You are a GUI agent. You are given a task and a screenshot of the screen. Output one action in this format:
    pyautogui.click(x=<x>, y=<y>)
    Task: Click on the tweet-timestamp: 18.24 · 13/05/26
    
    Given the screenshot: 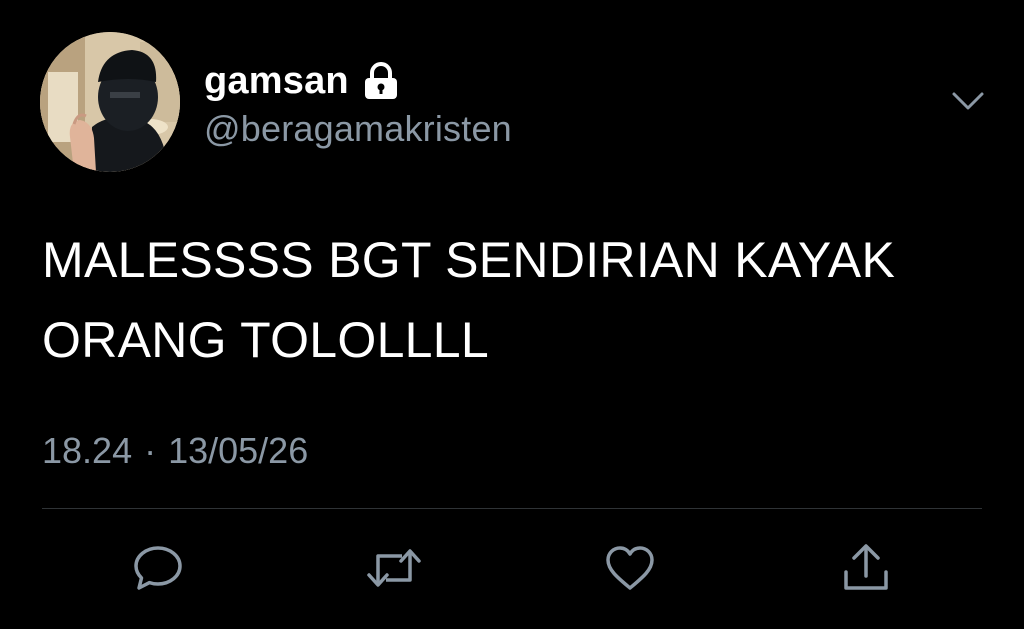 What is the action you would take?
    pyautogui.click(x=175, y=451)
    